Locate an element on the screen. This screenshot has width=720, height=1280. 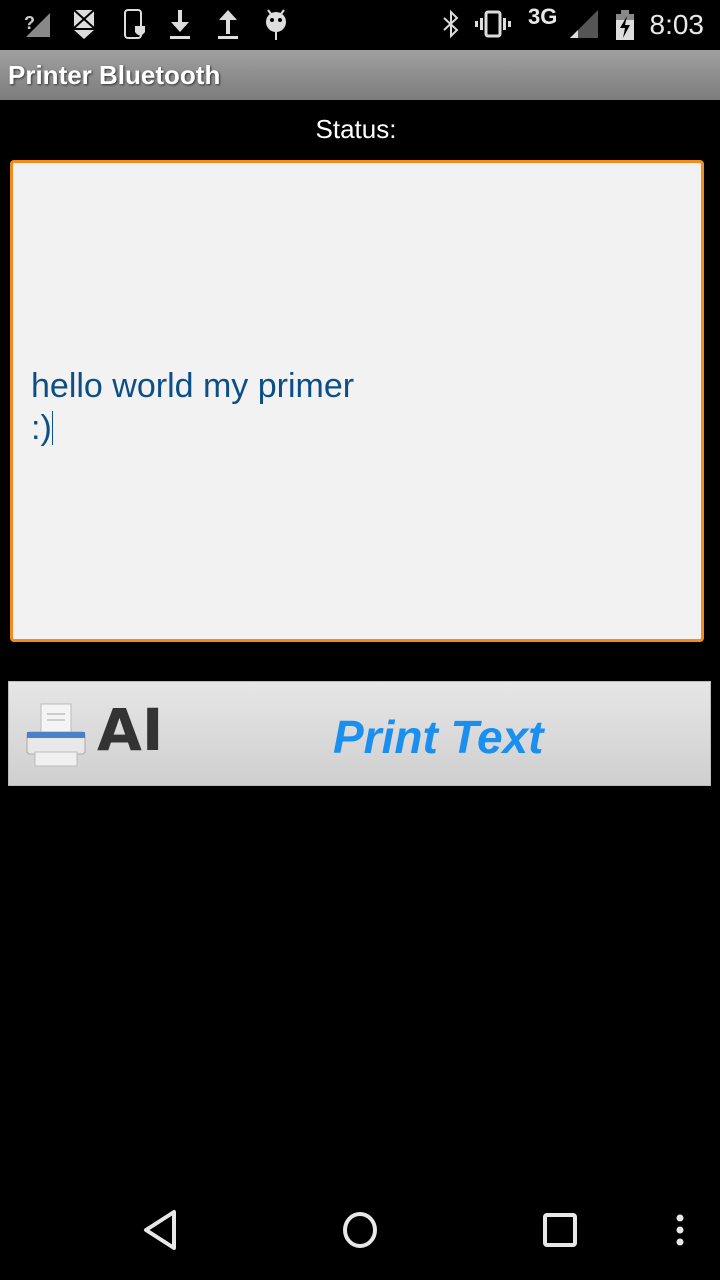
home-button is located at coordinates (360, 1232).